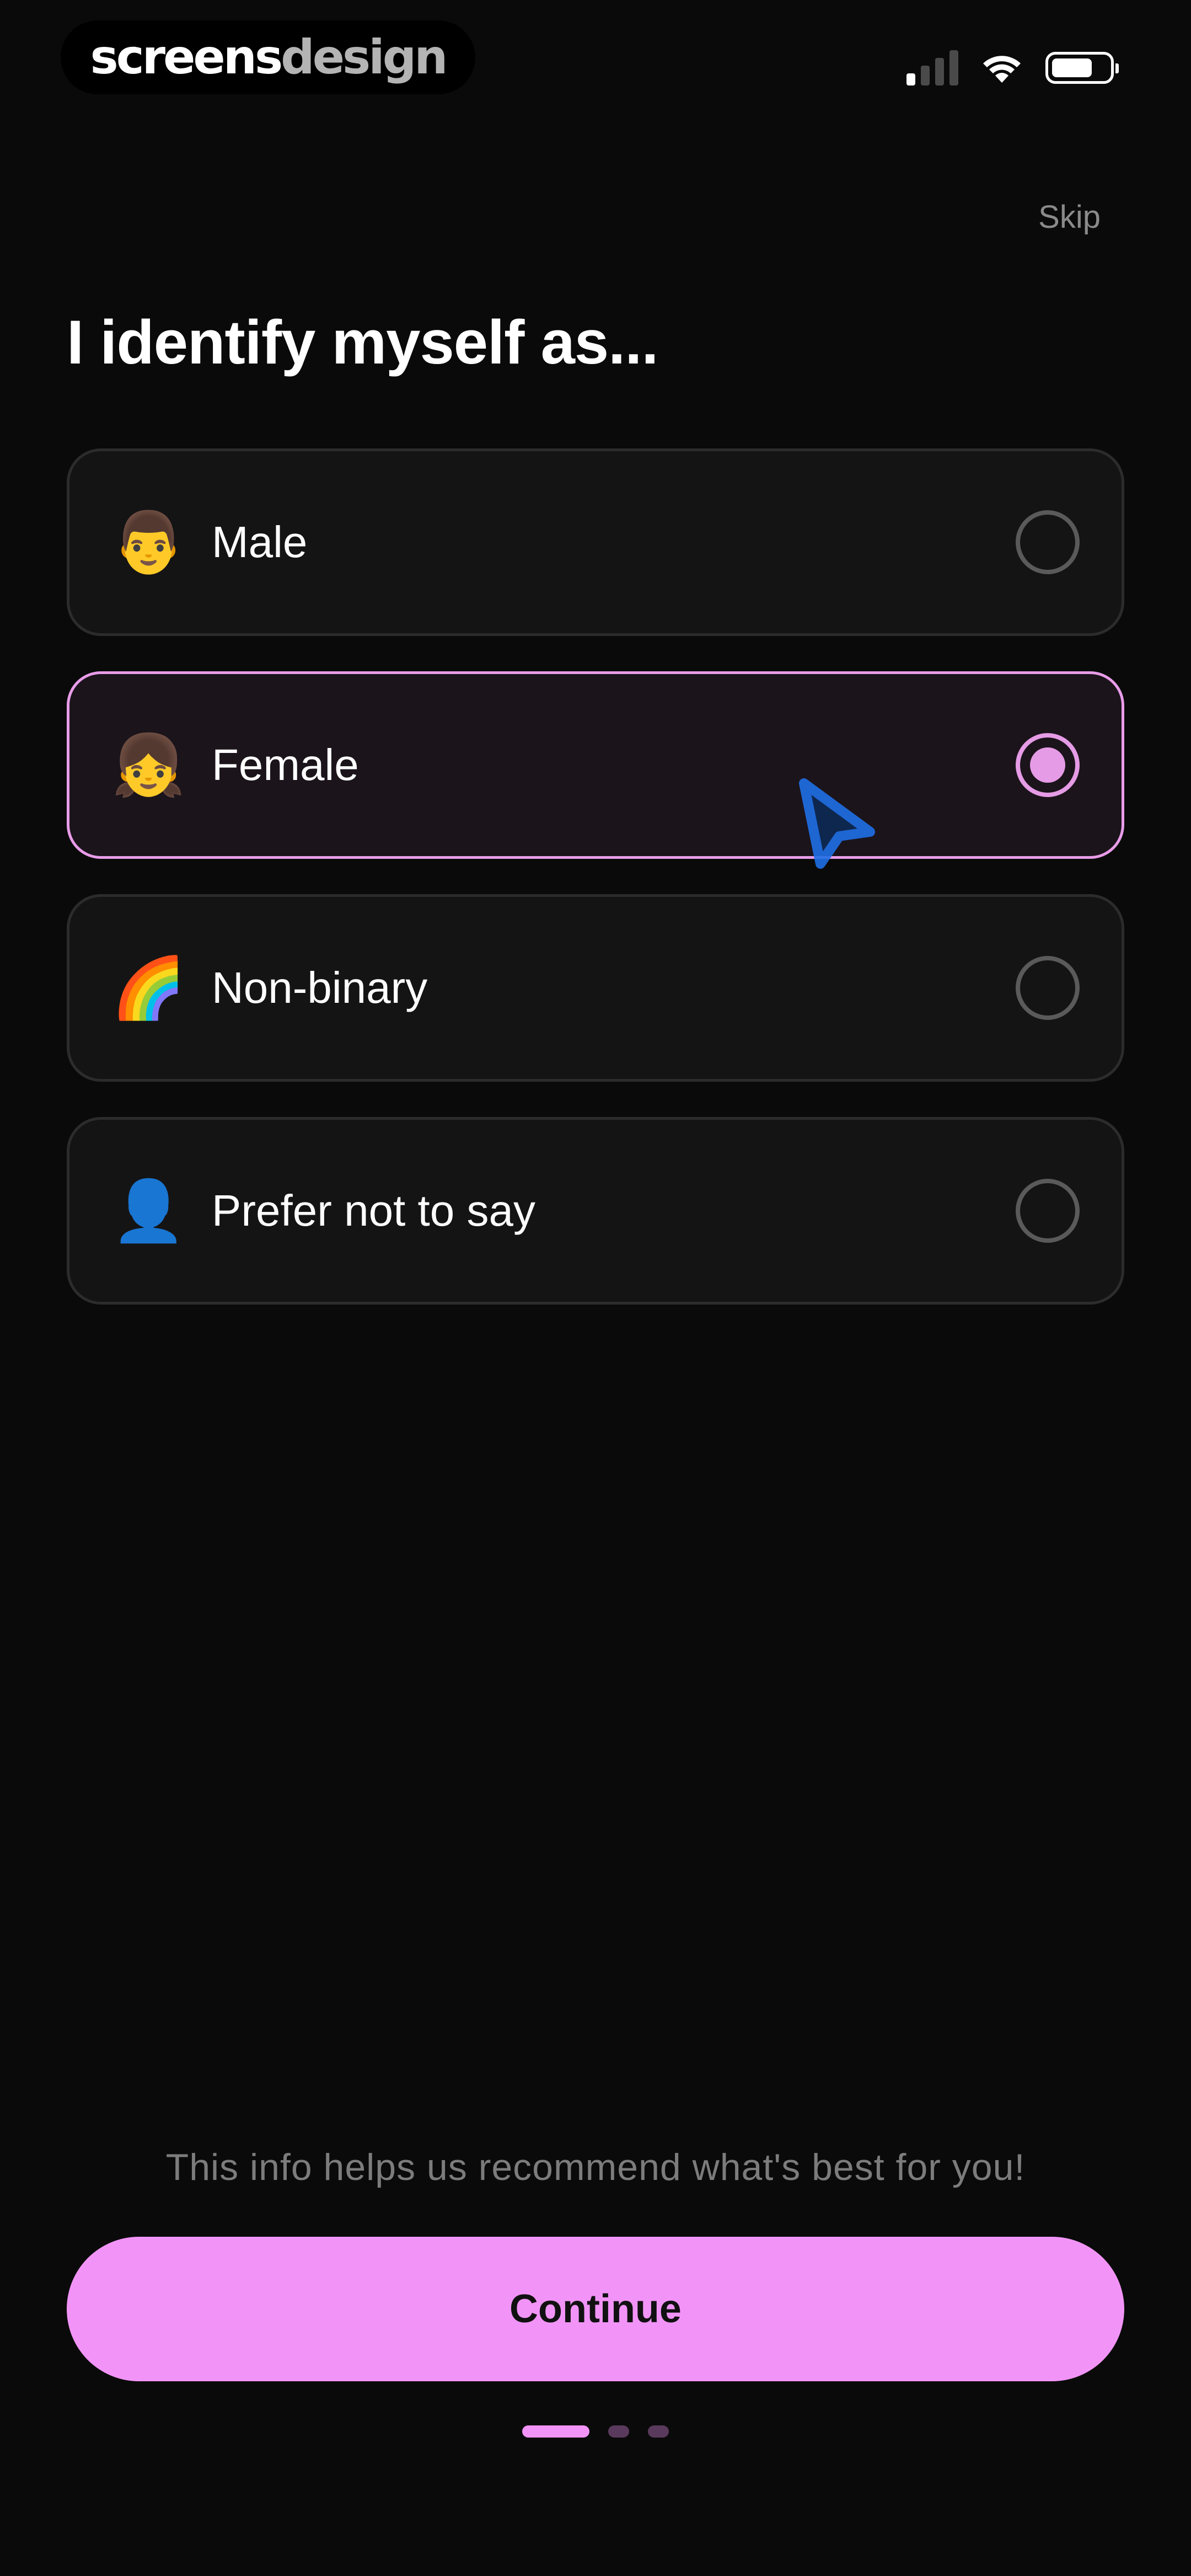 The image size is (1191, 2576). Describe the element at coordinates (148, 987) in the screenshot. I see `rainbow-emoji-icon: 🌈` at that location.